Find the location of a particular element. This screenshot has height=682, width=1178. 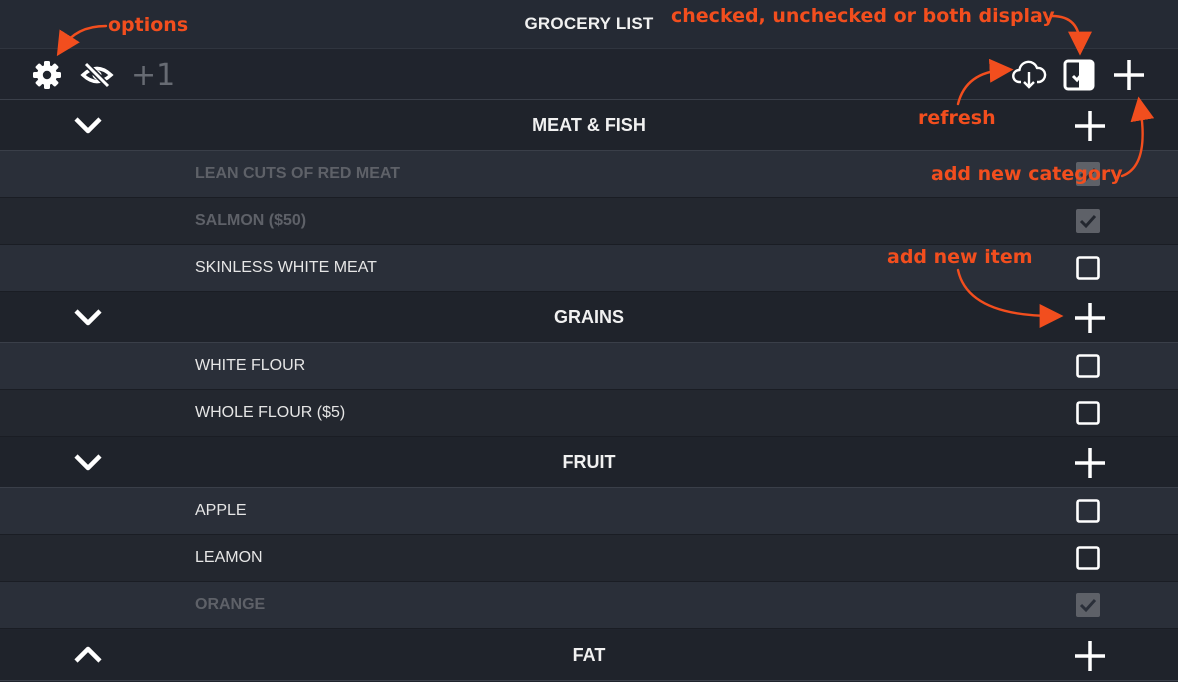

eye-slash-icon is located at coordinates (97, 75).